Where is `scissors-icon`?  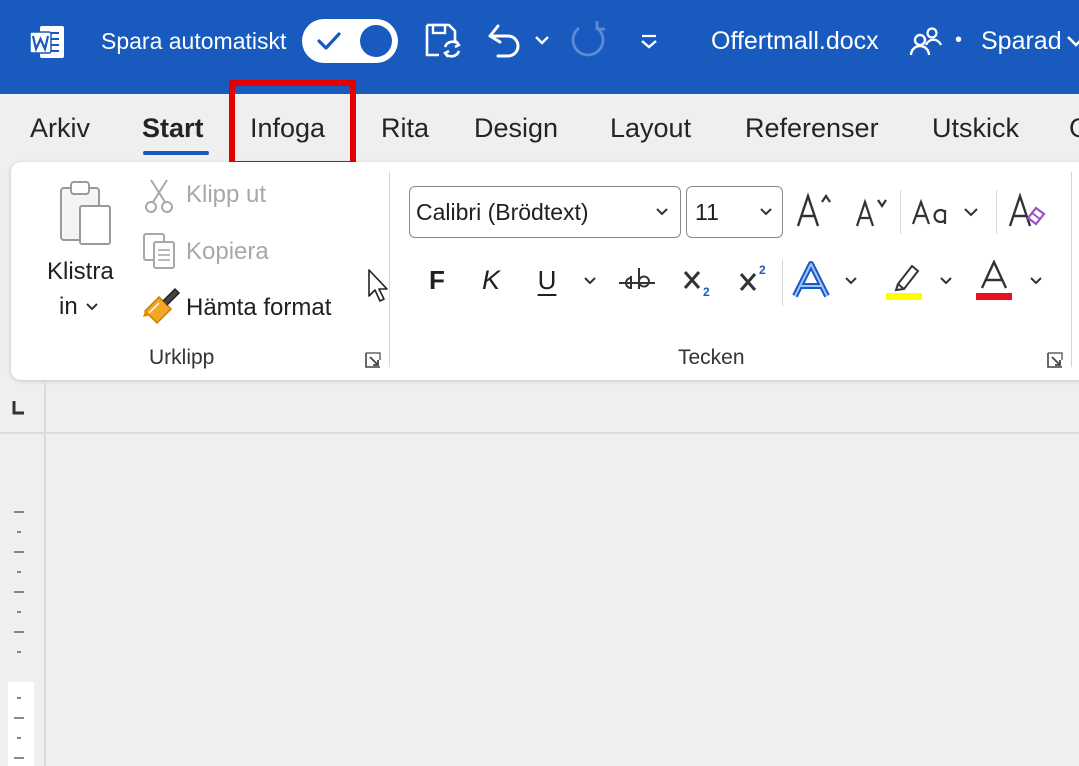
scissors-icon is located at coordinates (159, 196).